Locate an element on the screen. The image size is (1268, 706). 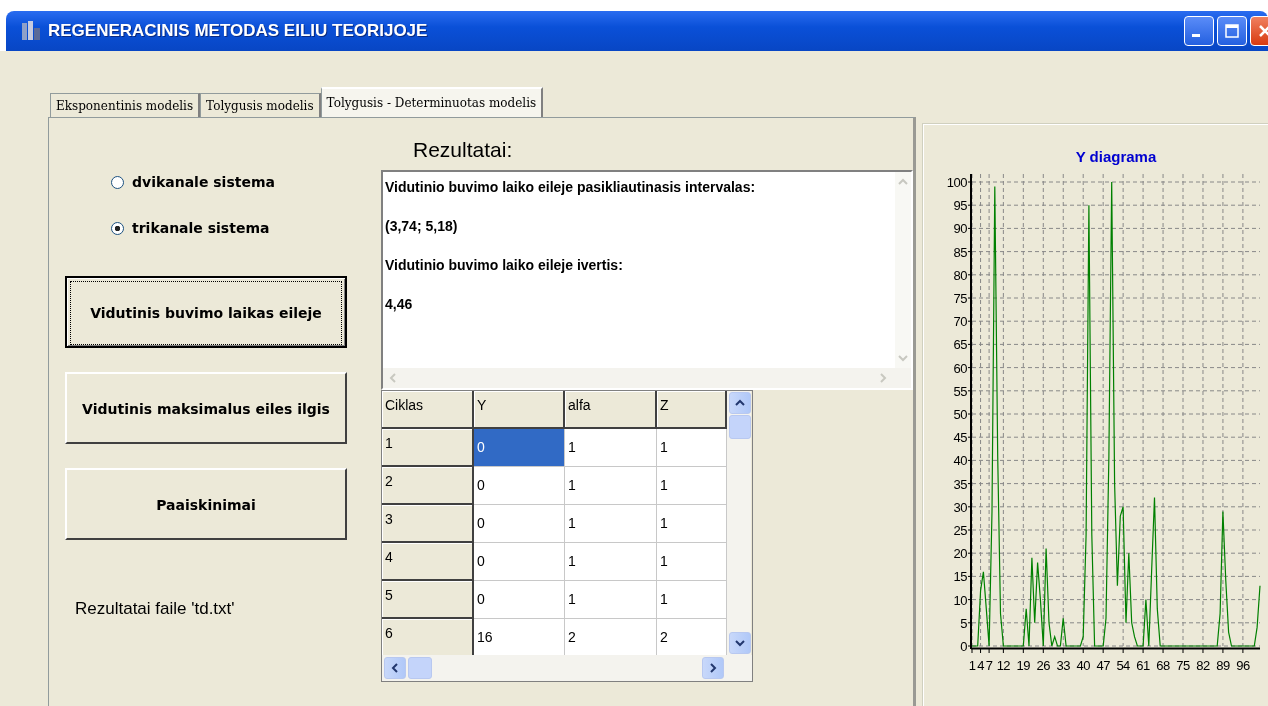
maximize-button is located at coordinates (1232, 30).